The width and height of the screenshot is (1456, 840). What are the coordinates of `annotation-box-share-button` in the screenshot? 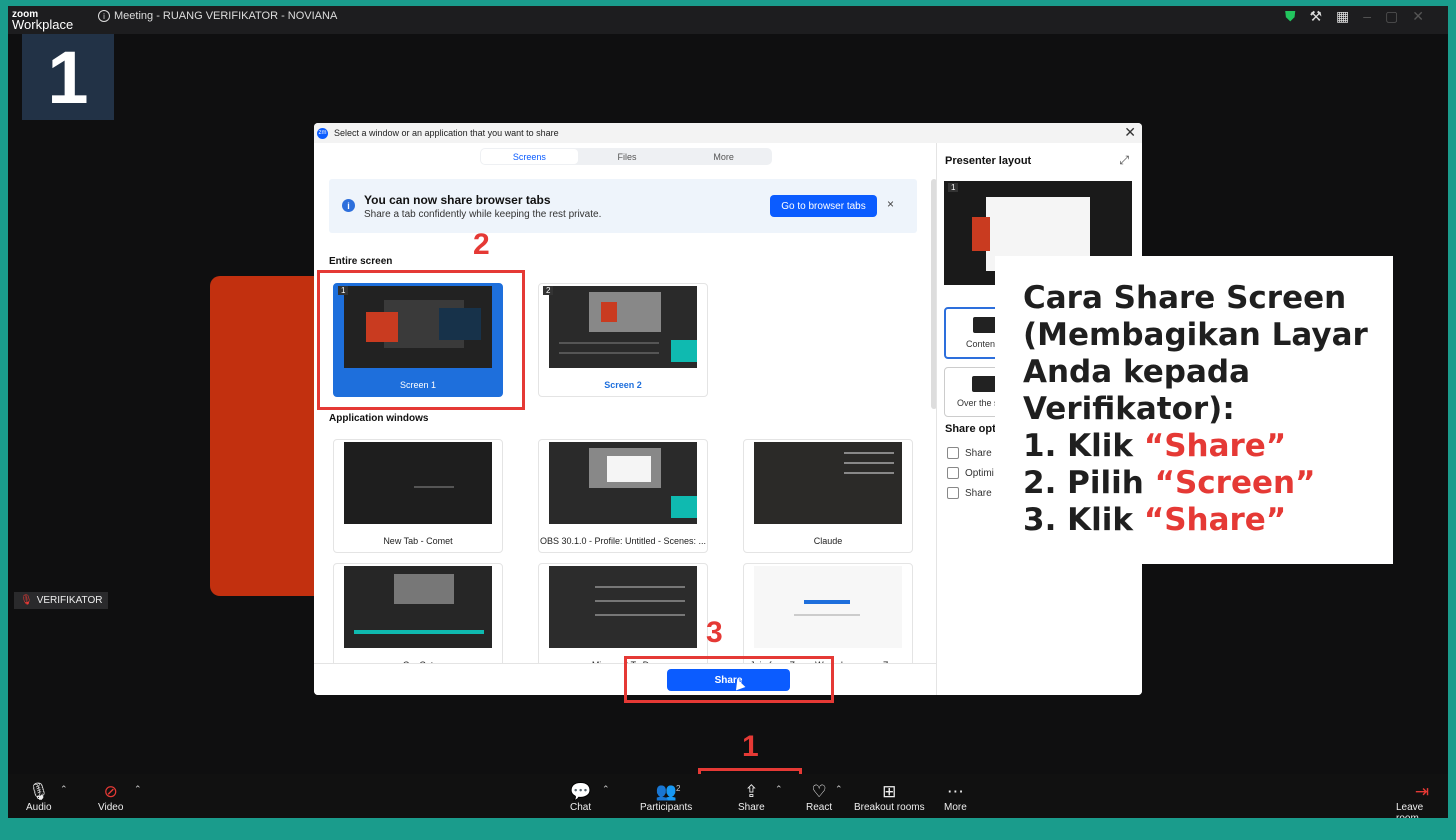 It's located at (729, 679).